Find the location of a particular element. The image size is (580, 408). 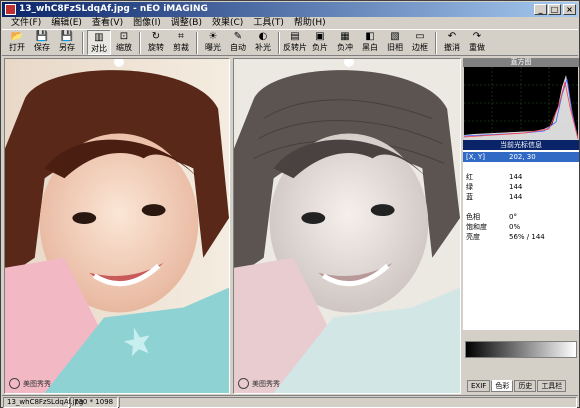

close-button: × is located at coordinates (569, 9).